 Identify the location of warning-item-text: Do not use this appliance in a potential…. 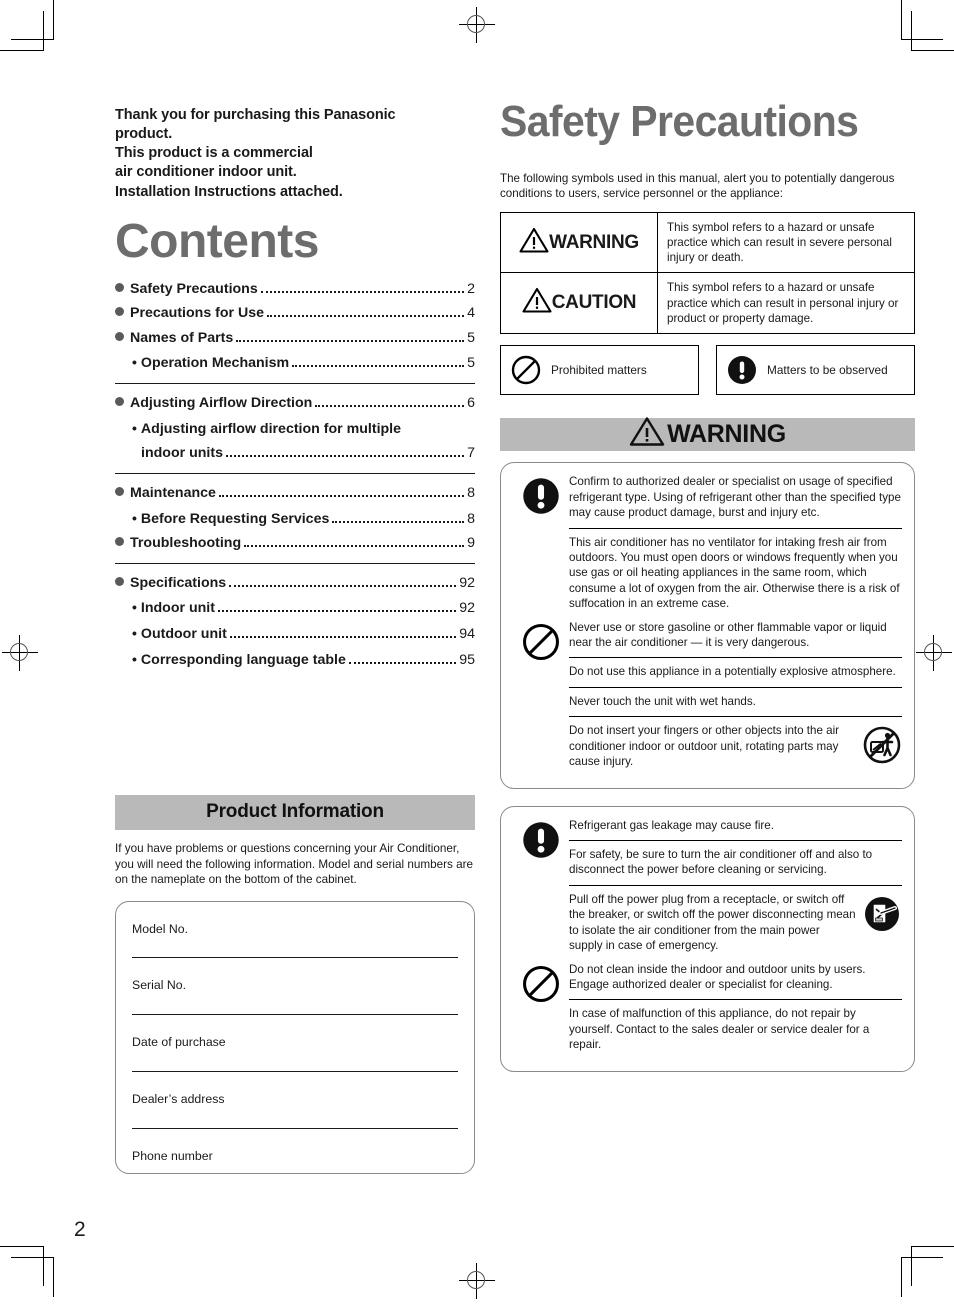
(732, 672).